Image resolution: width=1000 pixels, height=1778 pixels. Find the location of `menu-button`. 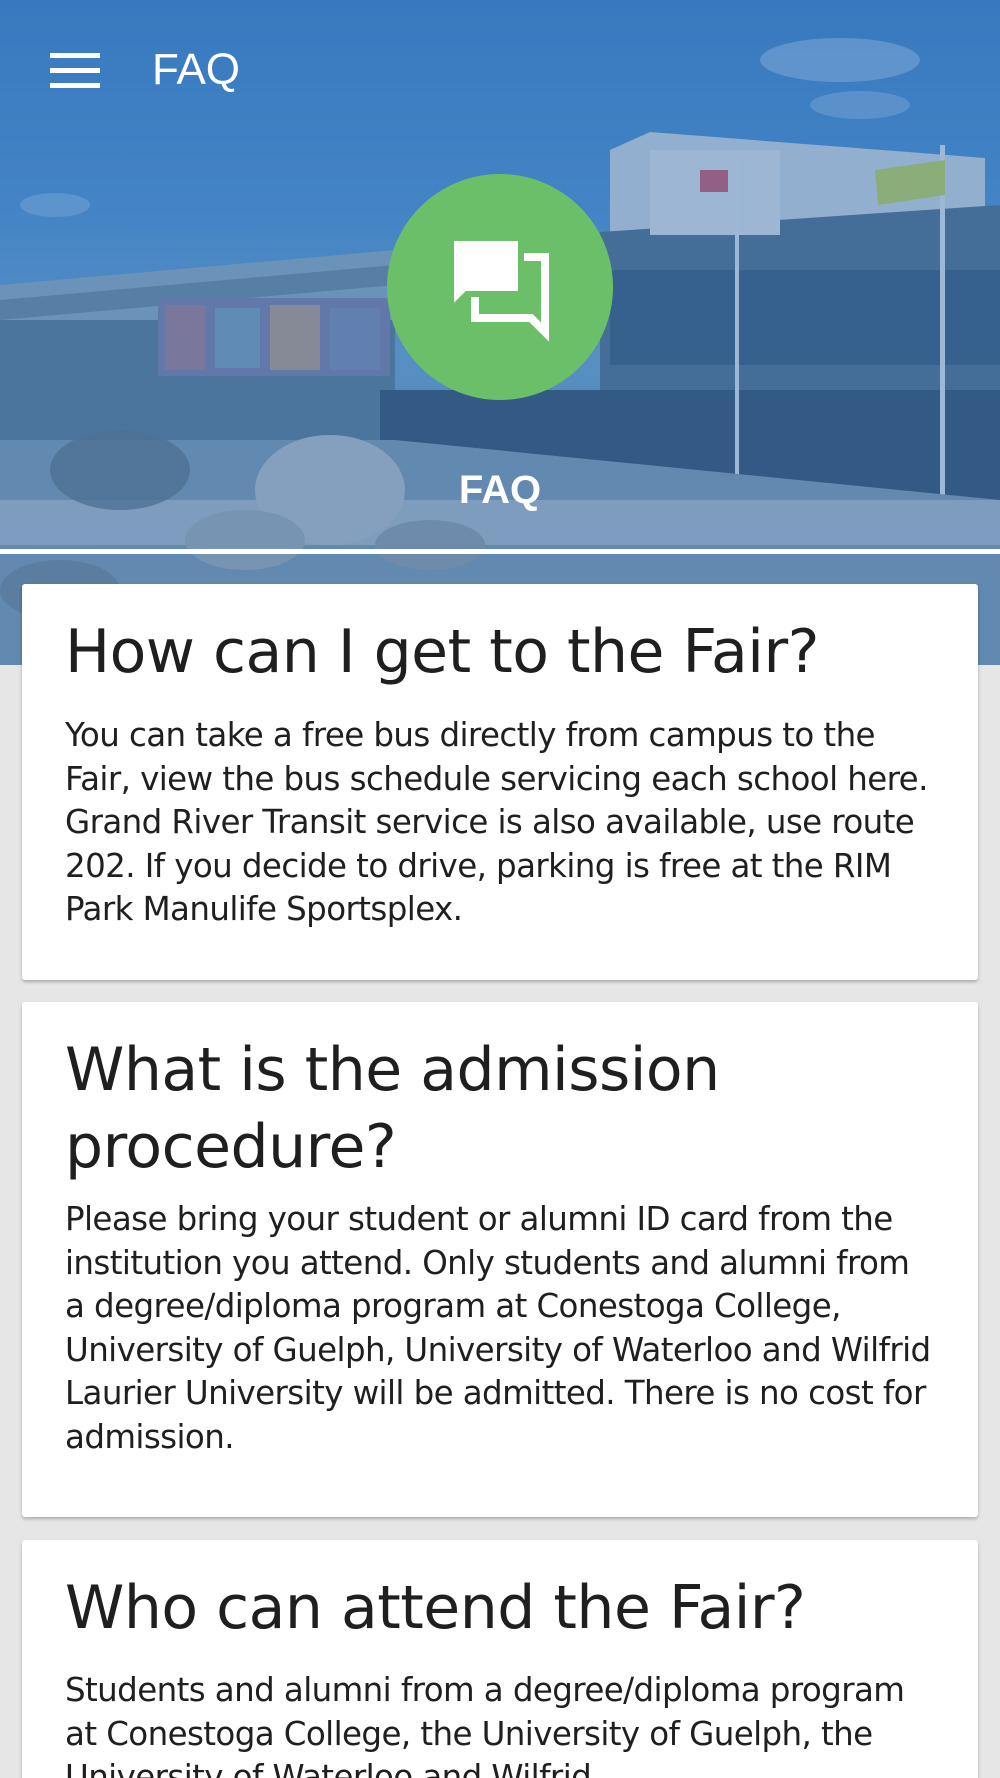

menu-button is located at coordinates (75, 70).